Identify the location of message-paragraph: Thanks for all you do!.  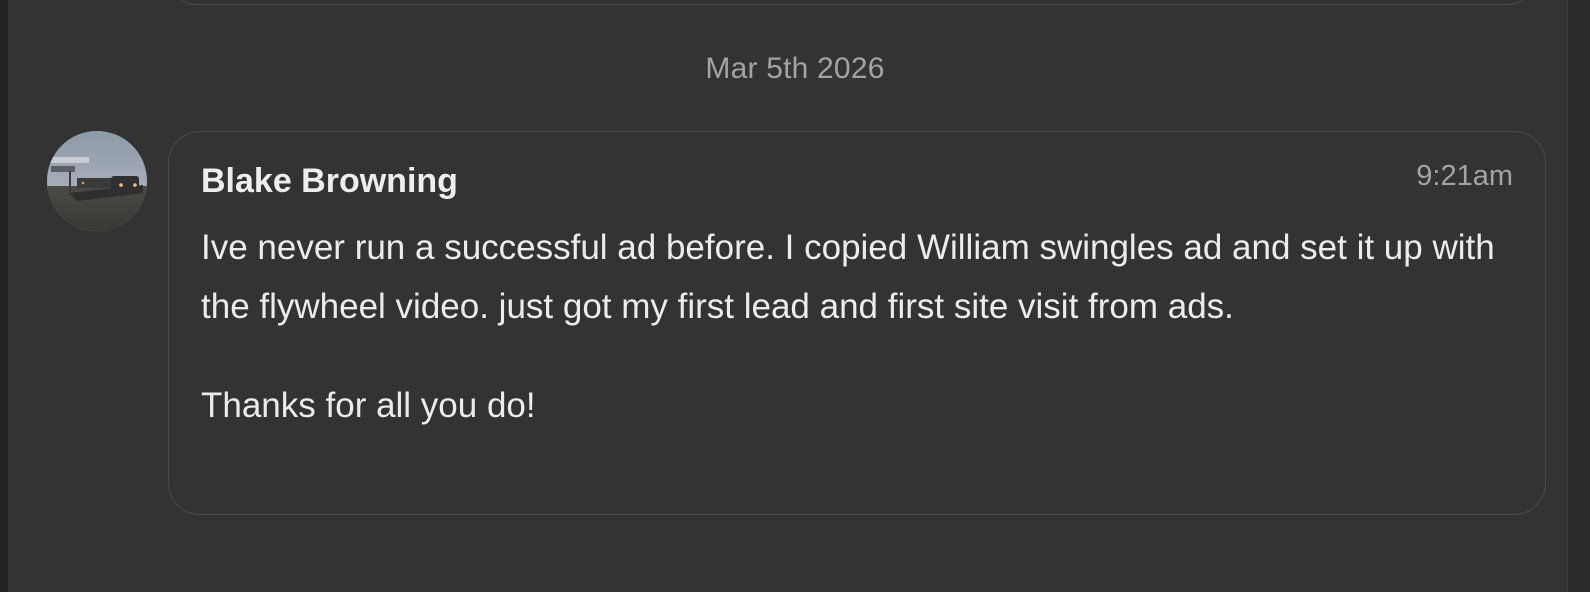
(368, 405).